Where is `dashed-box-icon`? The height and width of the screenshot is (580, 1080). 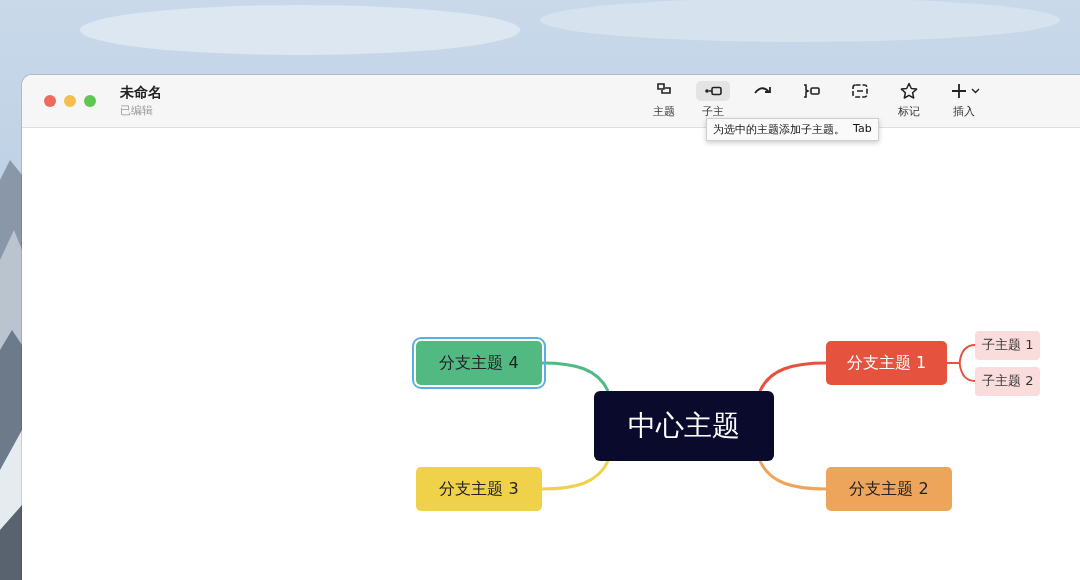 dashed-box-icon is located at coordinates (860, 91).